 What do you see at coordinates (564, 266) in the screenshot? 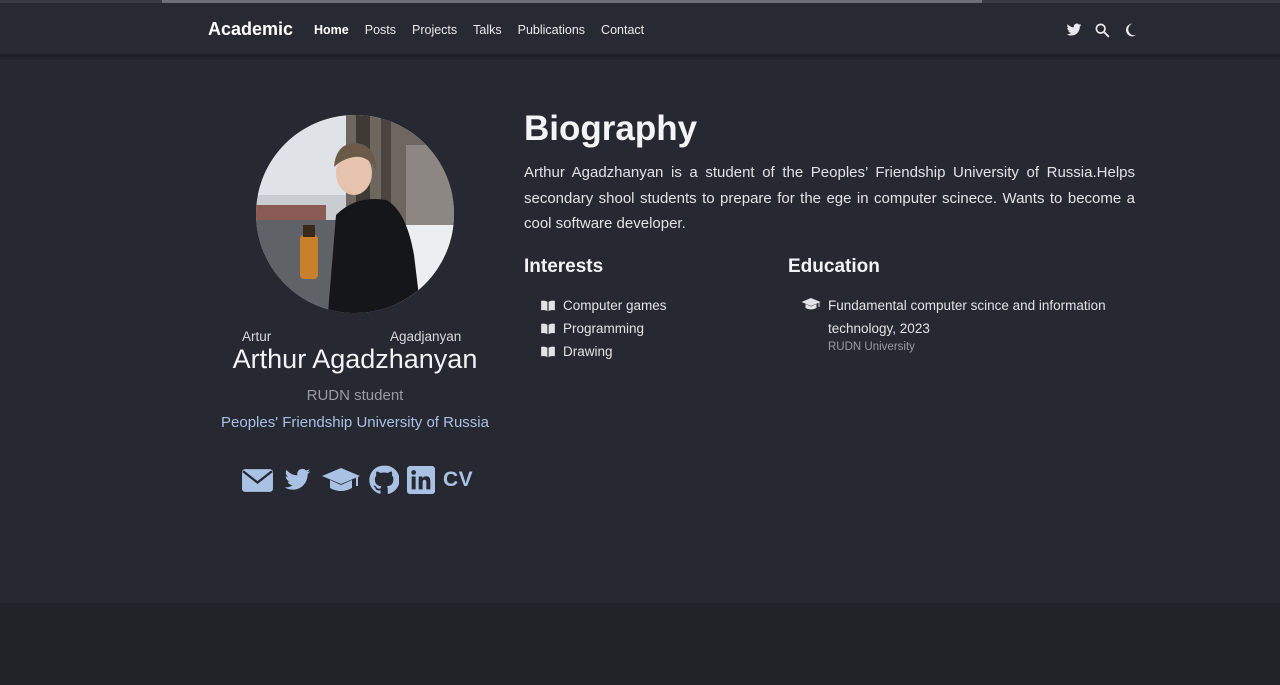
I see `interests-heading: Interests` at bounding box center [564, 266].